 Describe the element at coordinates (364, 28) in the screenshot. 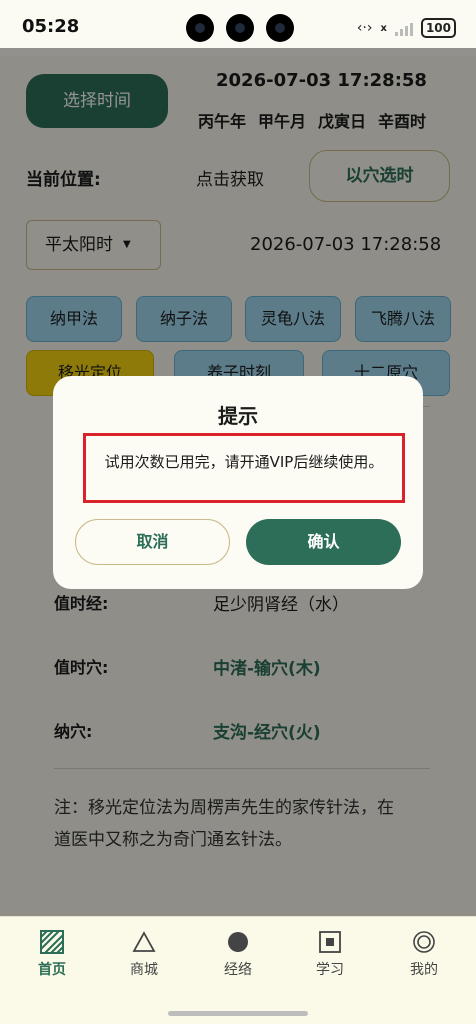

I see `link-icon: ‹·›` at that location.